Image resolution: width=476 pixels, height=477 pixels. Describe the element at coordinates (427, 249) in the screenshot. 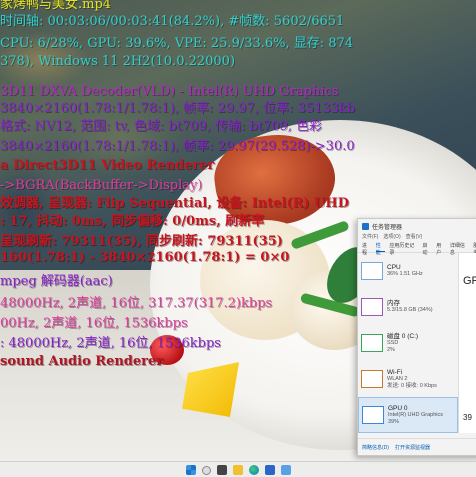

I see `tab-3: 启动` at that location.